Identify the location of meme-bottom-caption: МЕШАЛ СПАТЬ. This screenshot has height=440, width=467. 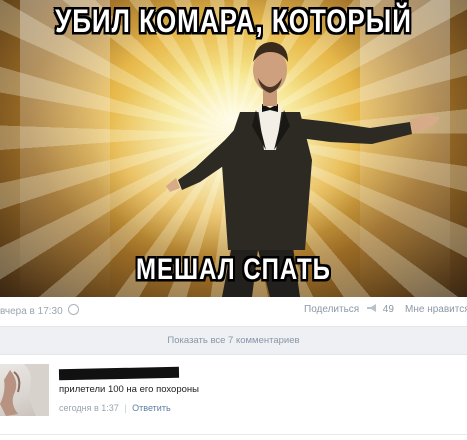
(233, 269).